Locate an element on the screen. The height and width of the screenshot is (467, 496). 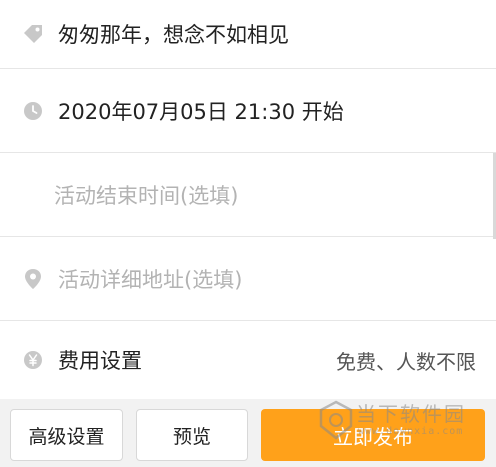
activity-title-text: 匆匆那年，想念不如相见 is located at coordinates (173, 35).